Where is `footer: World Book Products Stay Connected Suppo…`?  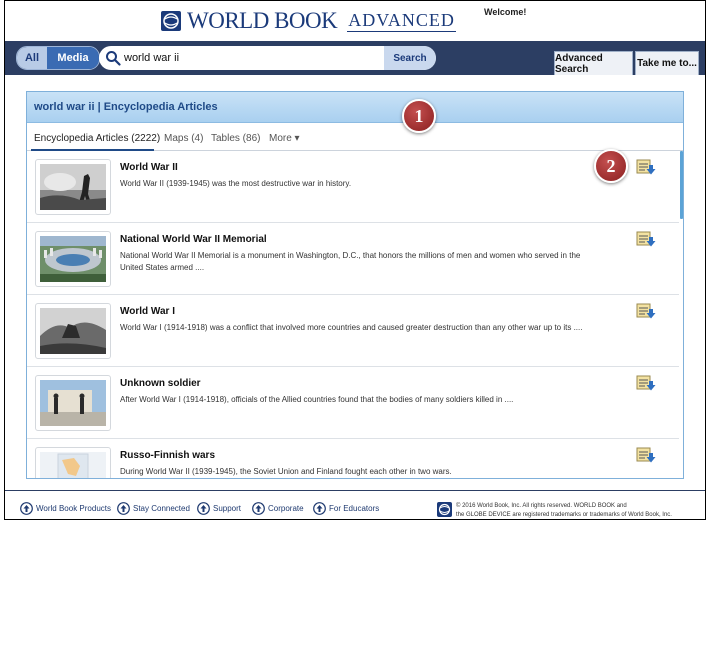
footer: World Book Products Stay Connected Suppo… is located at coordinates (355, 504).